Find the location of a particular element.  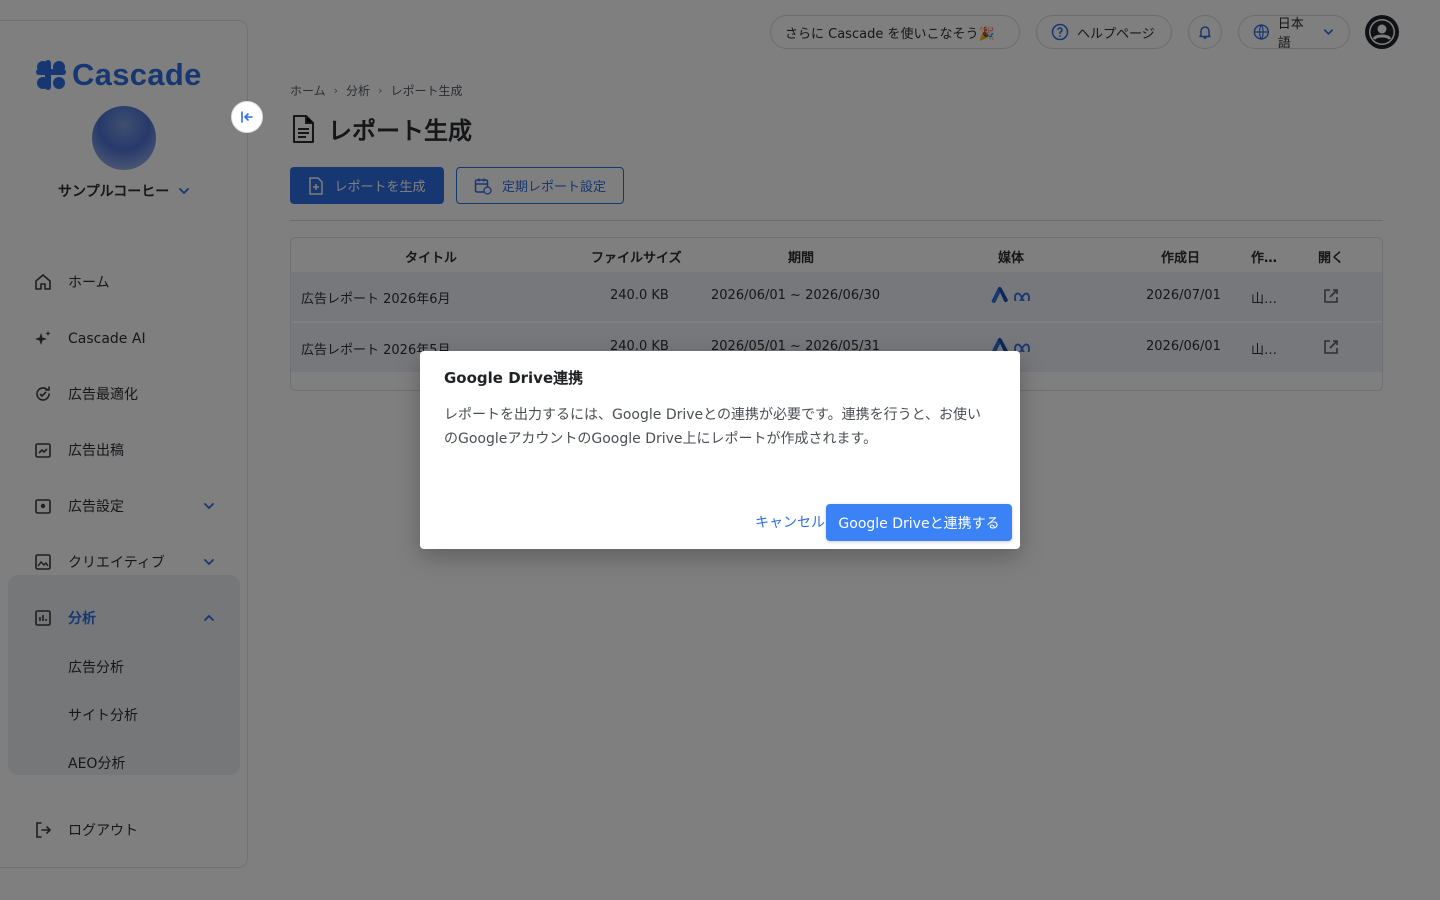

connect-google-drive-button: Google Driveと連携する is located at coordinates (919, 522).